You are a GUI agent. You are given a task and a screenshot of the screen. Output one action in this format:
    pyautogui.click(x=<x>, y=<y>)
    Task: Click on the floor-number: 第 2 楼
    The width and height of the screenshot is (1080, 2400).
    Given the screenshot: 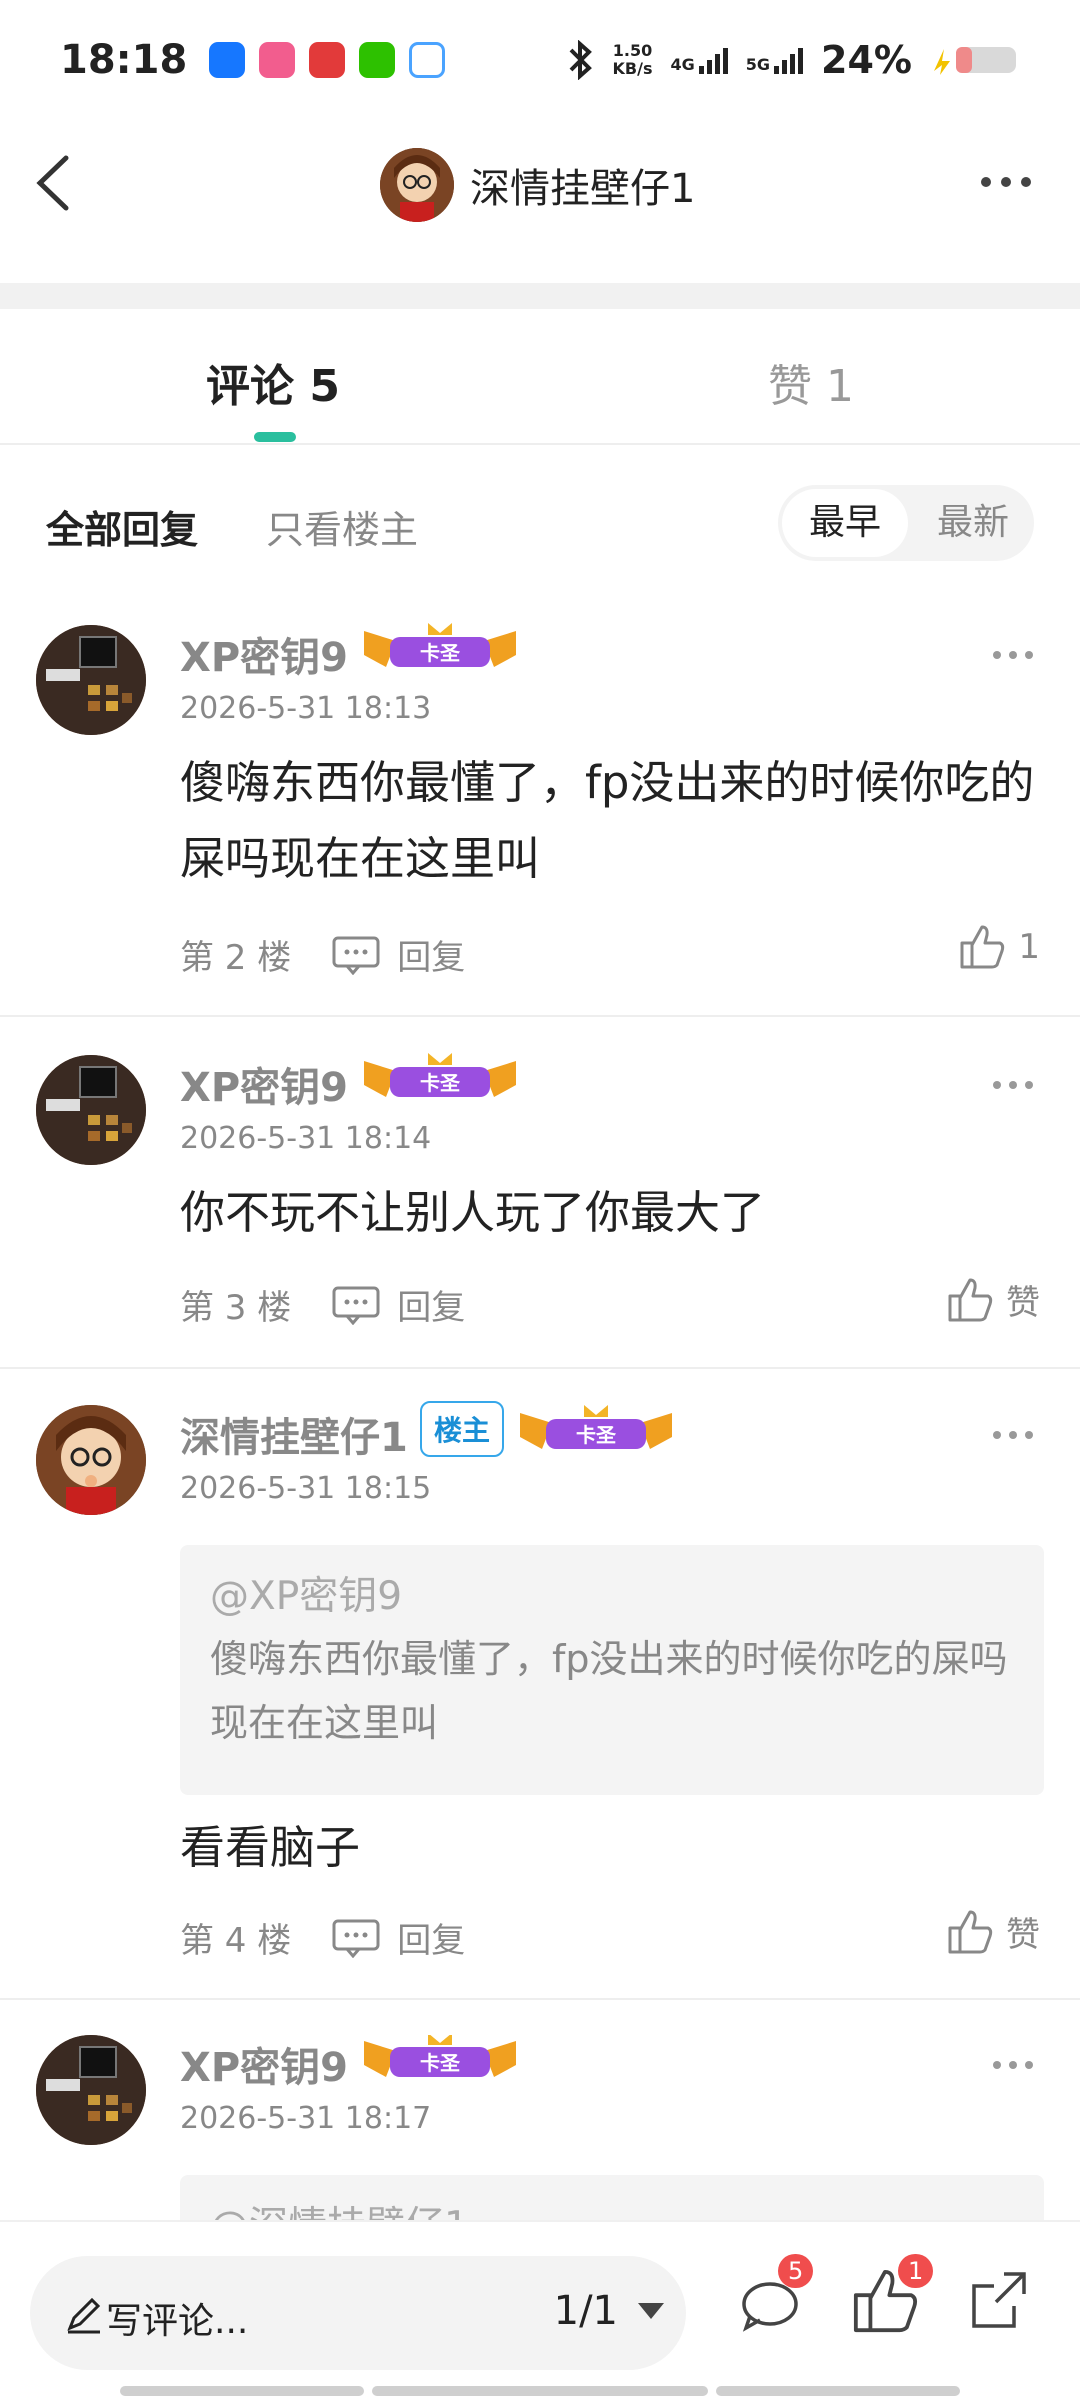 What is the action you would take?
    pyautogui.click(x=236, y=958)
    